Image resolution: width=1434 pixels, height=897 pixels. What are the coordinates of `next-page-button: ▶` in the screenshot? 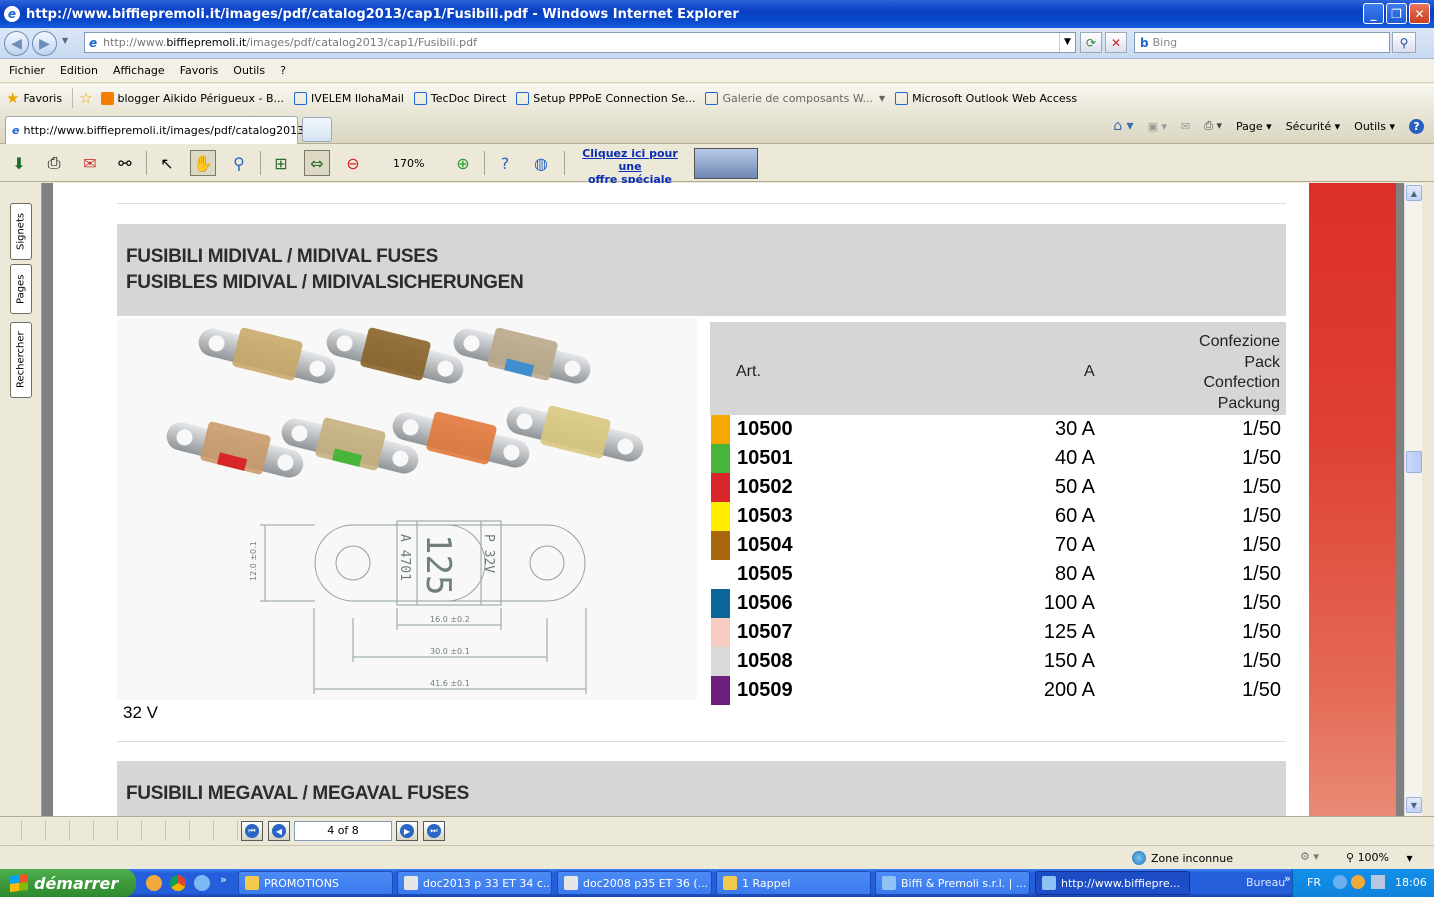 It's located at (407, 831).